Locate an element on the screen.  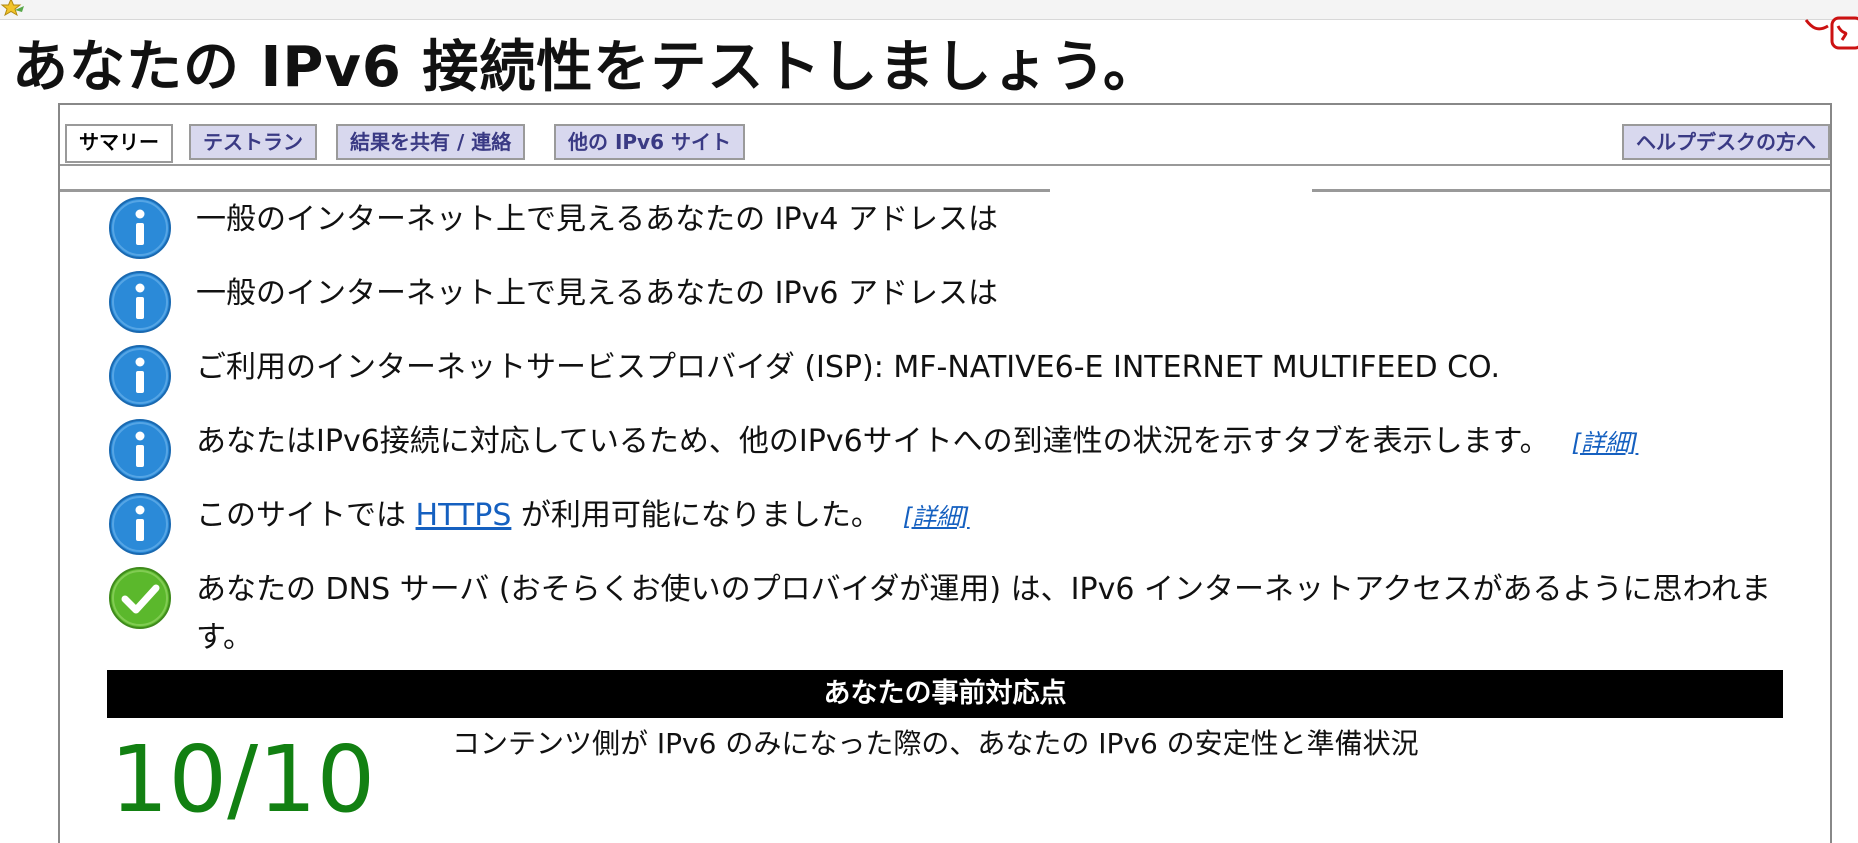
info-row-text-container: このサイトでは HTTPS が利用可能になりました。 [詳細] is located at coordinates (583, 516).